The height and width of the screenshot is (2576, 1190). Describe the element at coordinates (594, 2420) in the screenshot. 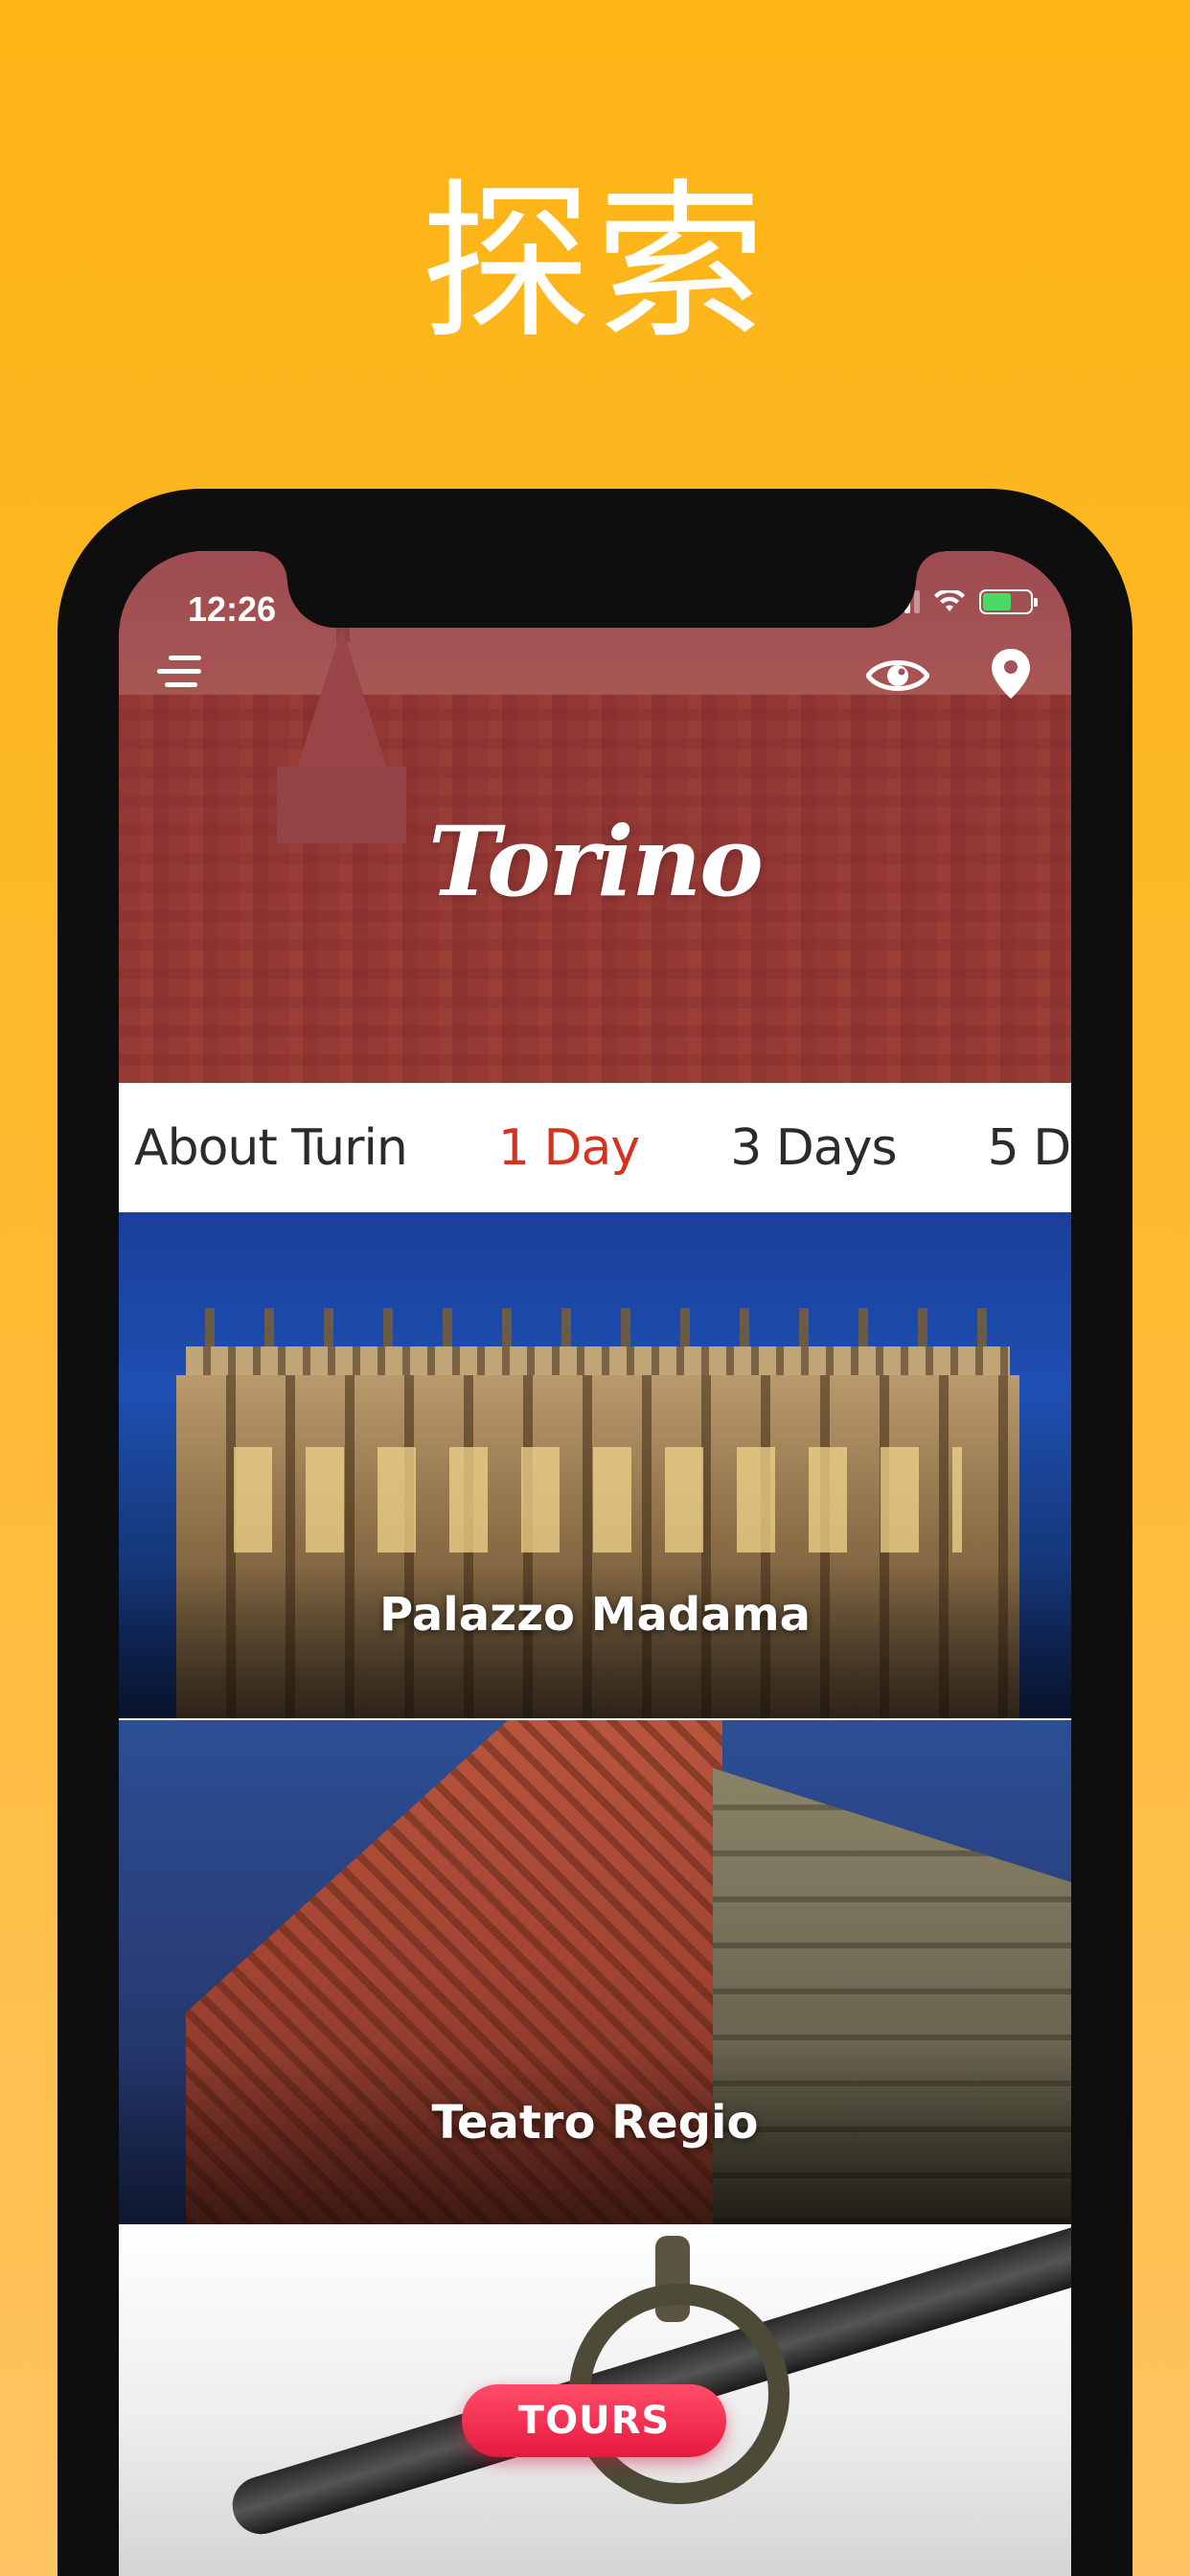

I see `tours-button: TOURS` at that location.